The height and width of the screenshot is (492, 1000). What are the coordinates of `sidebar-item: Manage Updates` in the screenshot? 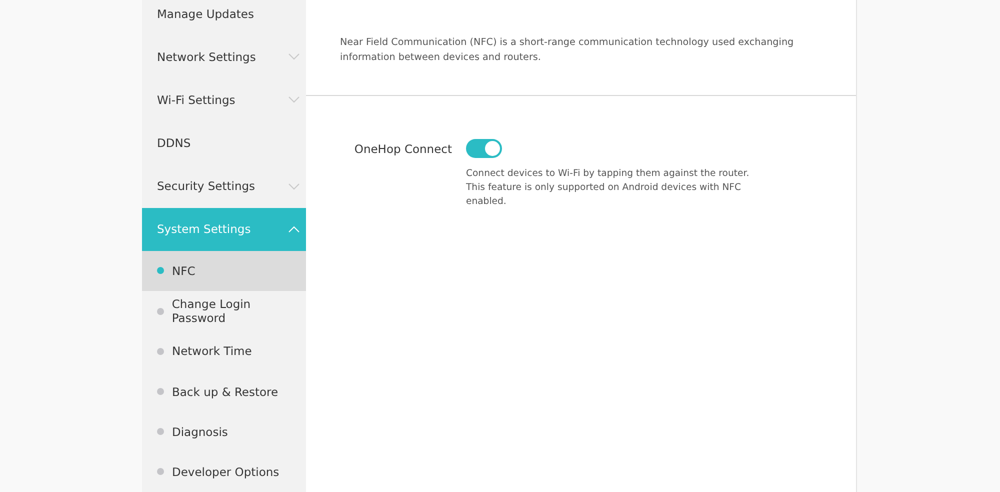 It's located at (224, 18).